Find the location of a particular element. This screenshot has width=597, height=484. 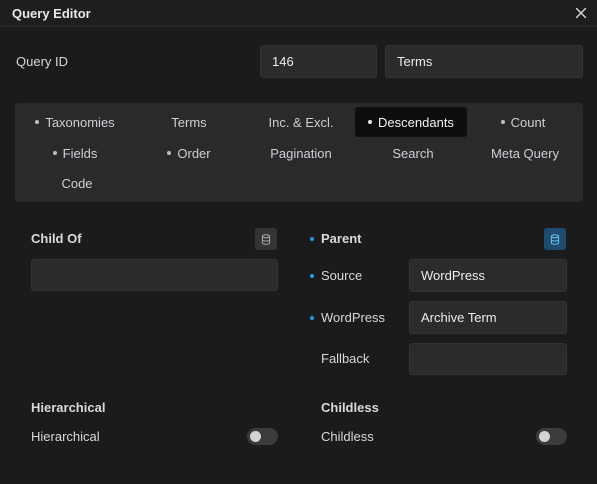

tab-label: Taxonomies is located at coordinates (80, 122).